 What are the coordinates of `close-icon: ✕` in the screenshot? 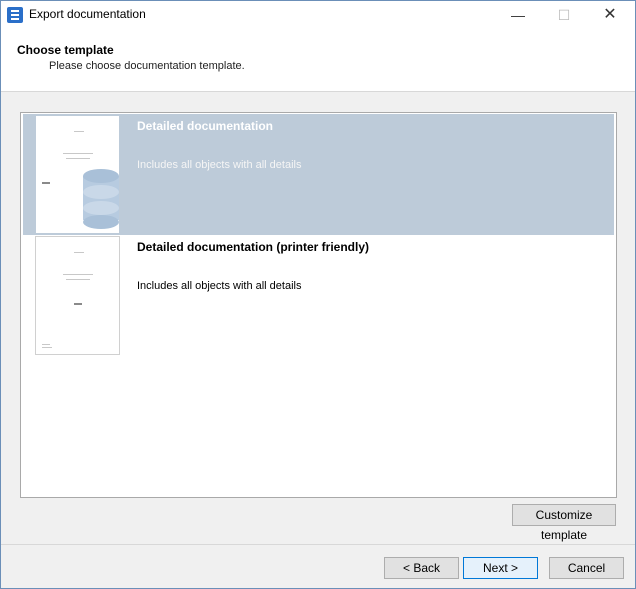 It's located at (610, 14).